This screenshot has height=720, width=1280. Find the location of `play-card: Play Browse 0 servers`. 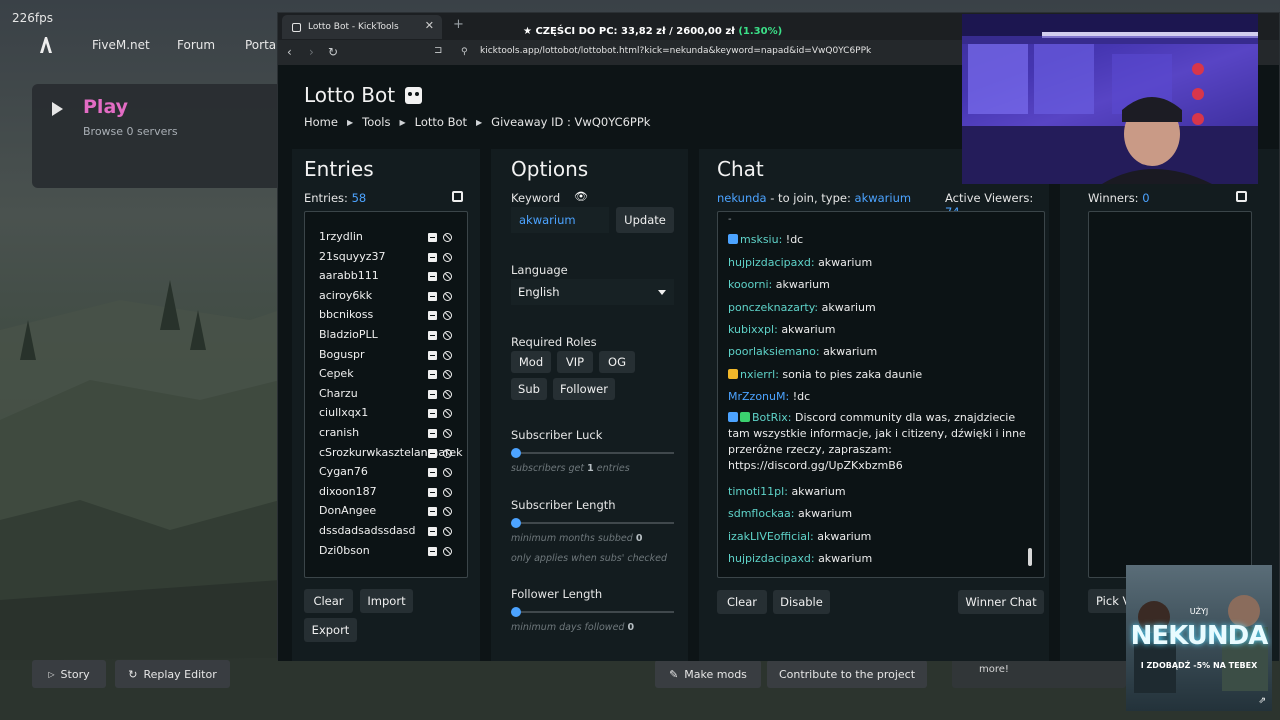

play-card: Play Browse 0 servers is located at coordinates (157, 136).